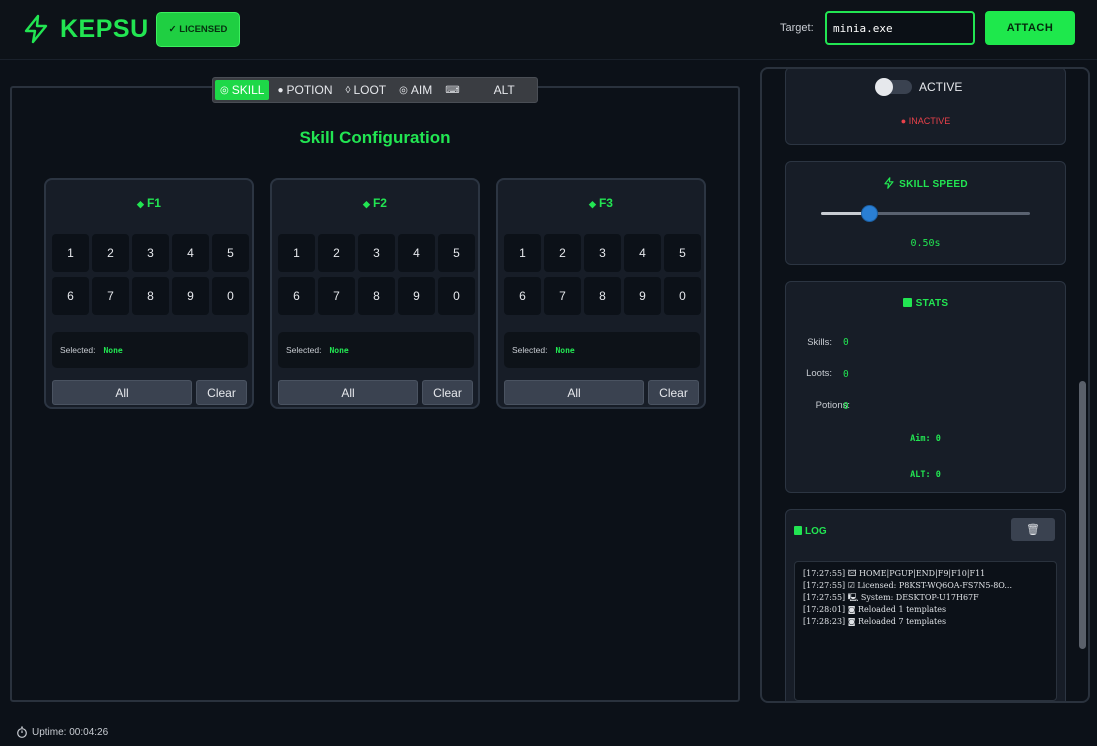 The width and height of the screenshot is (1097, 746). I want to click on slider-thumb, so click(870, 213).